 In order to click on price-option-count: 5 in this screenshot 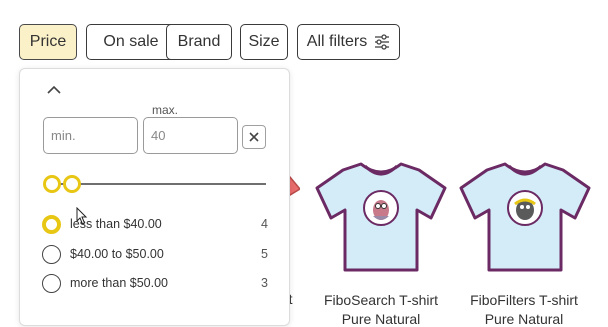, I will do `click(264, 254)`.